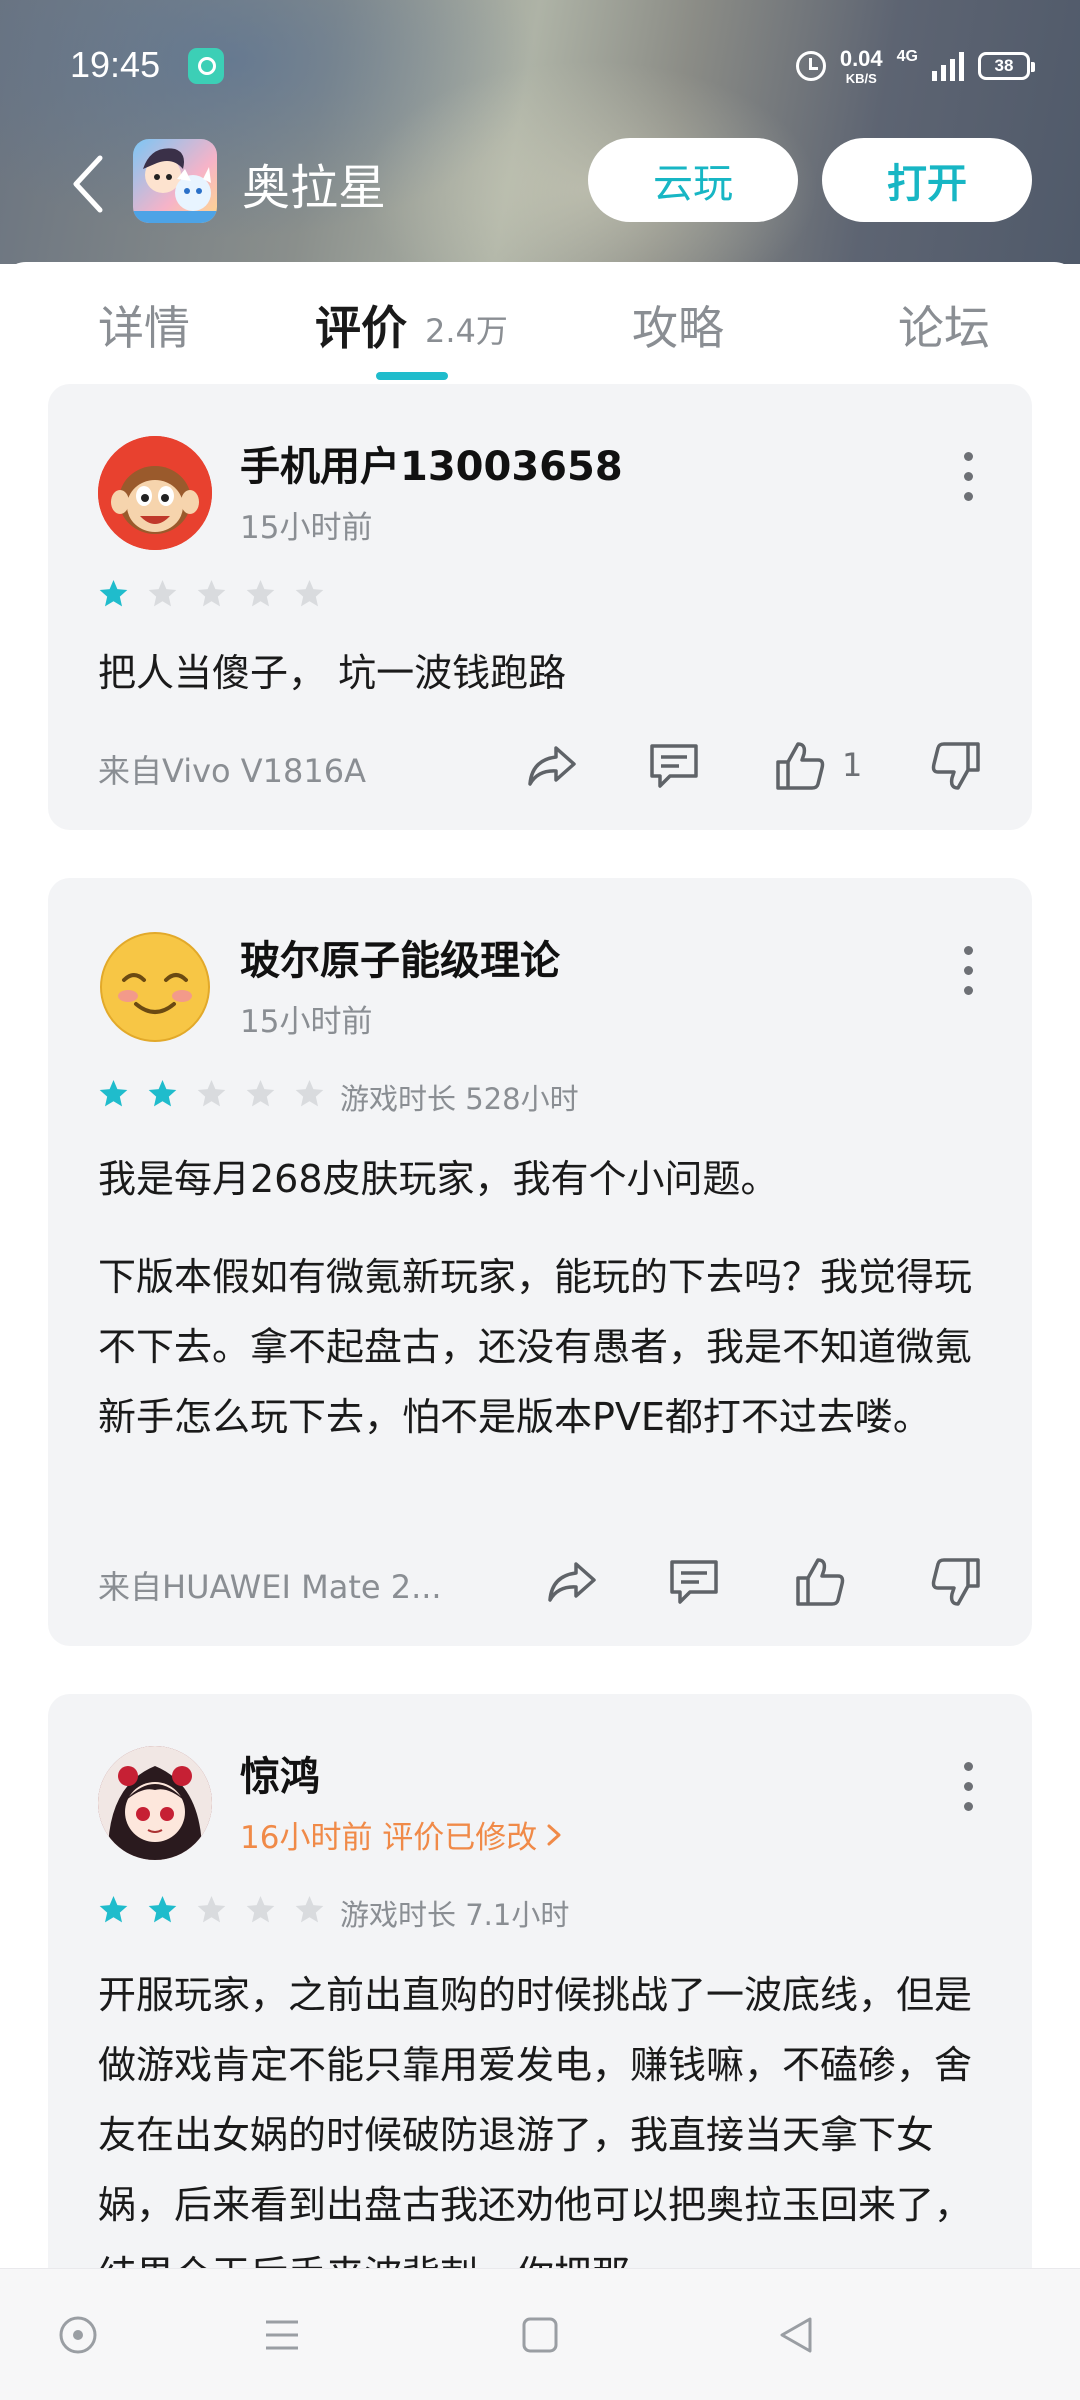 The width and height of the screenshot is (1080, 2400). What do you see at coordinates (78, 2335) in the screenshot?
I see `assistant-icon` at bounding box center [78, 2335].